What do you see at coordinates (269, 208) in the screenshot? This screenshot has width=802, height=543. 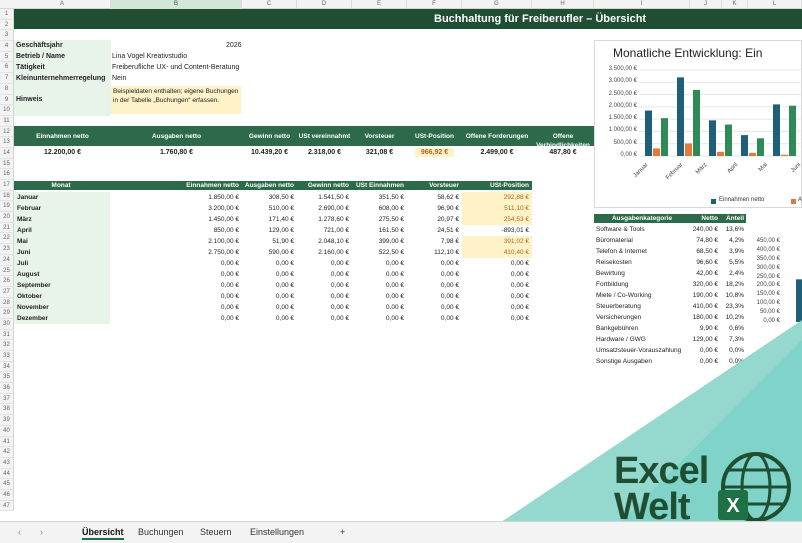 I see `monthly-cell: 510,00 €` at bounding box center [269, 208].